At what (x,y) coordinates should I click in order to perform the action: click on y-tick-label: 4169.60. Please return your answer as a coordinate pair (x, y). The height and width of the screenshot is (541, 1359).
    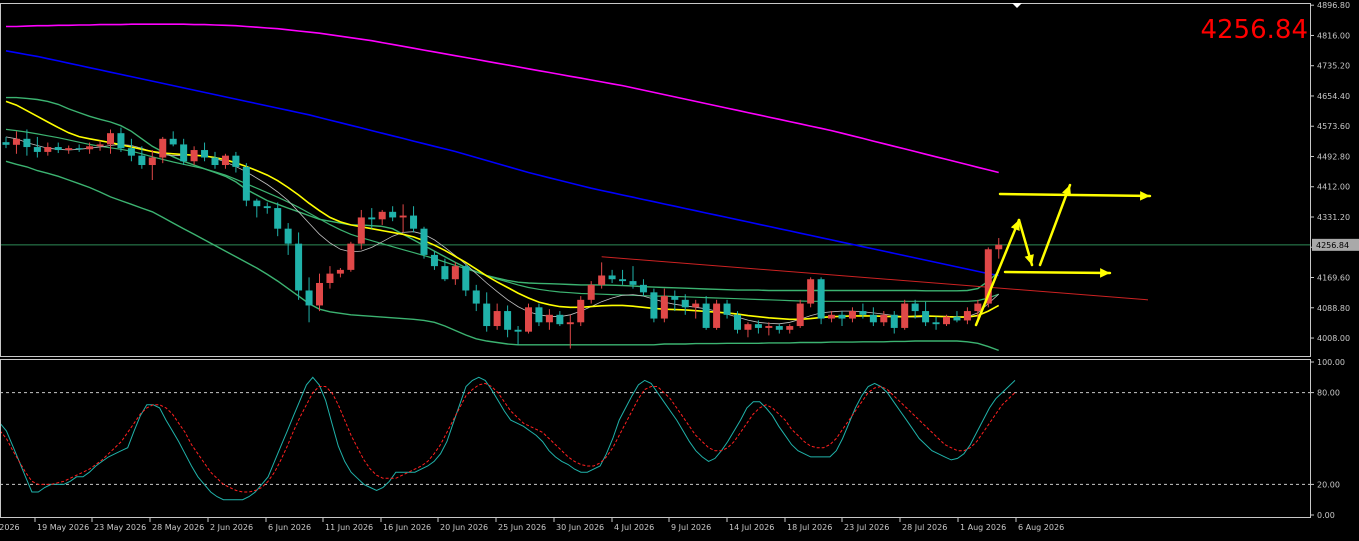
    Looking at the image, I should click on (1333, 278).